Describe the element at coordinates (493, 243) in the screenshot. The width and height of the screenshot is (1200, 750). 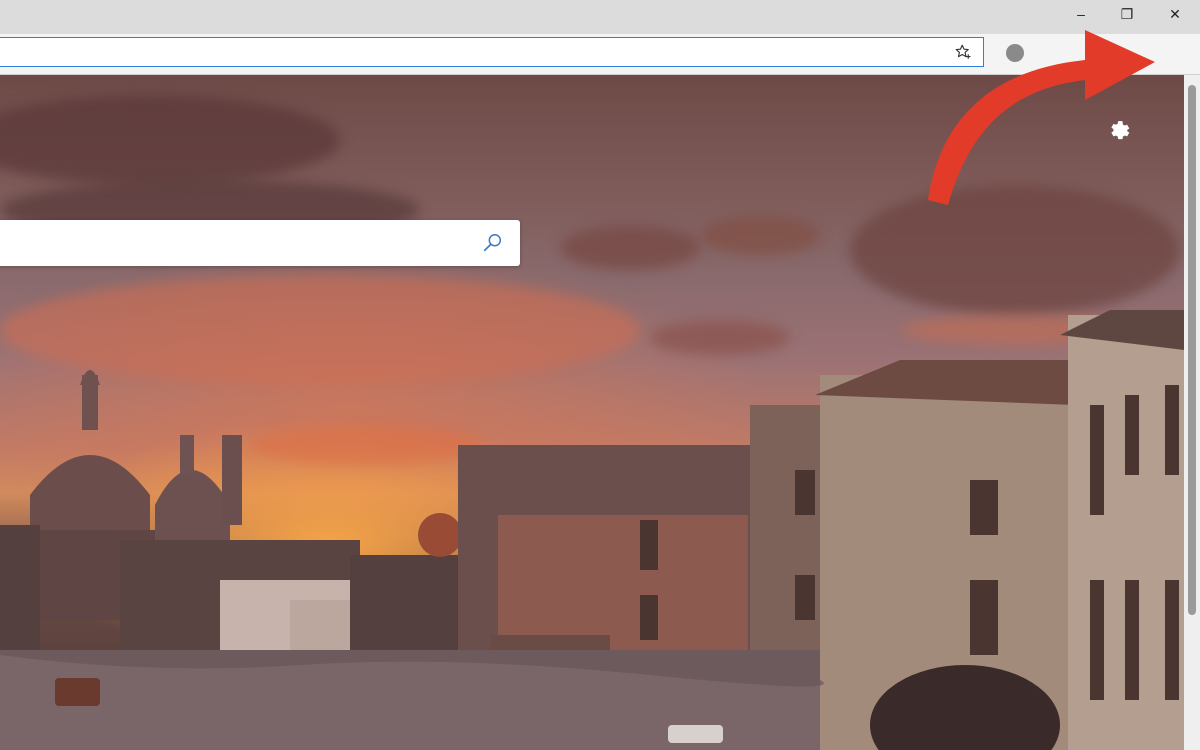
I see `search-icon` at that location.